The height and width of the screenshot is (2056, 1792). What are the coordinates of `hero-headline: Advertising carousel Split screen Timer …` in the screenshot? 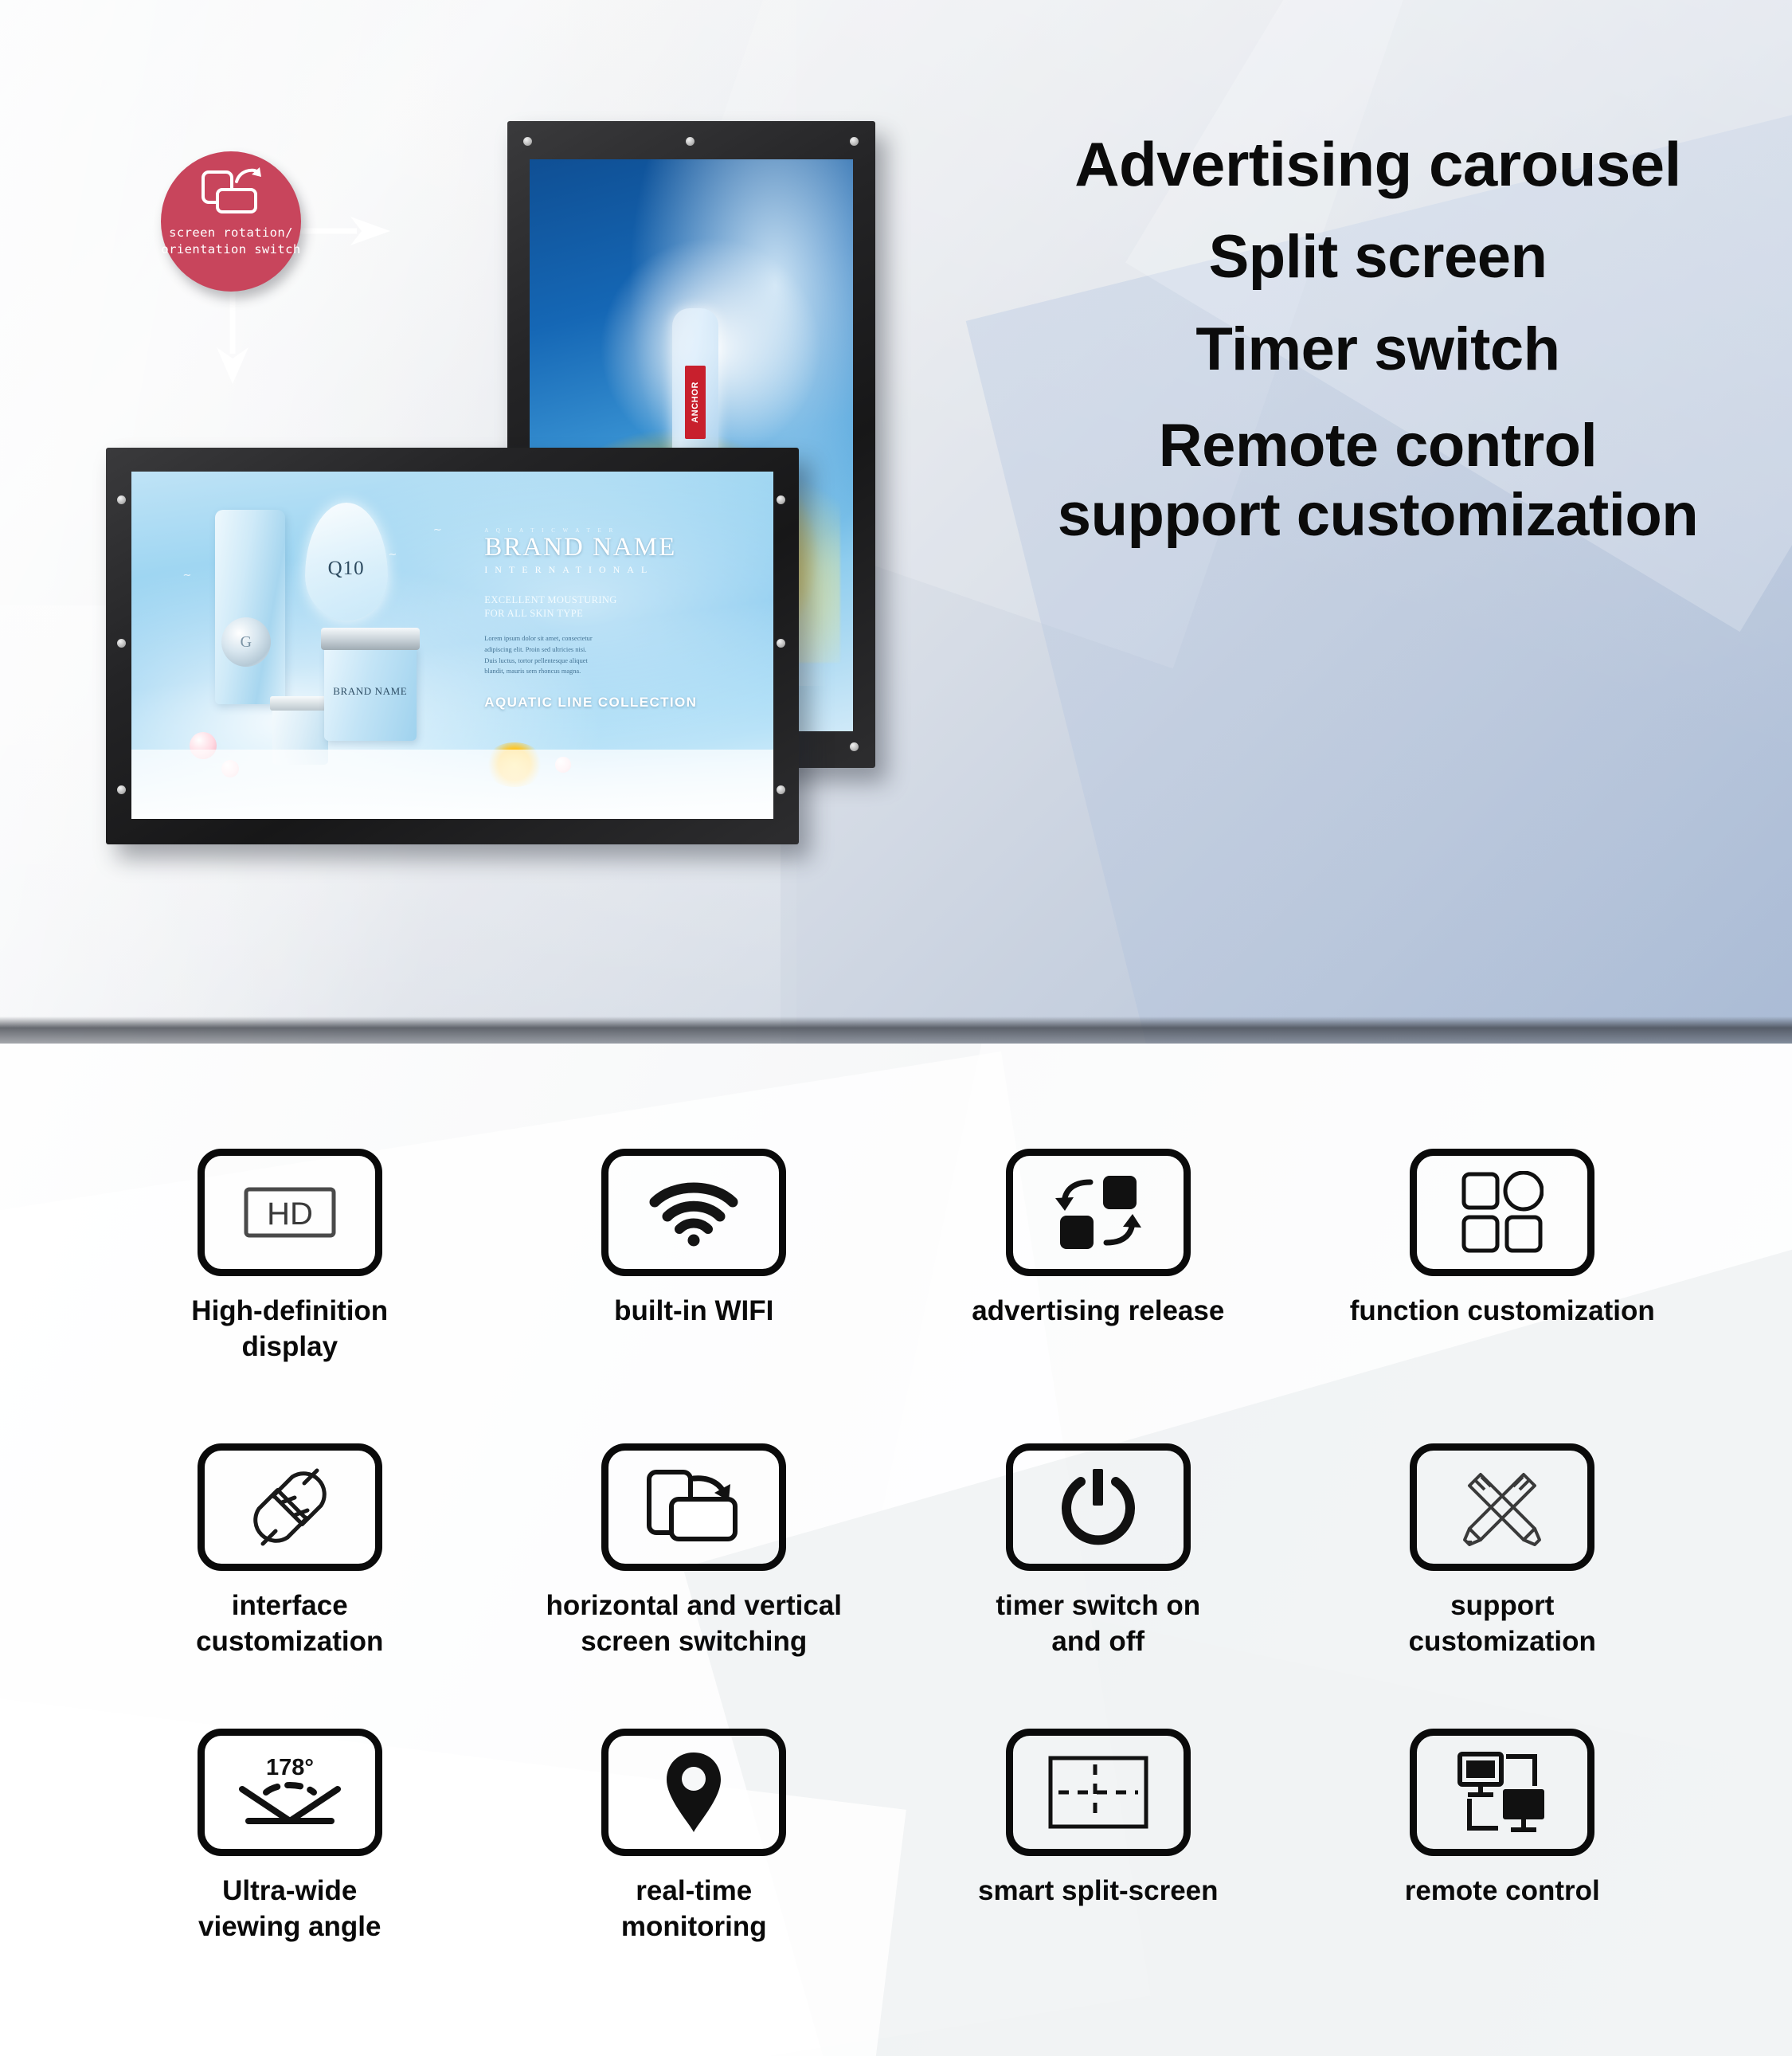 It's located at (1378, 338).